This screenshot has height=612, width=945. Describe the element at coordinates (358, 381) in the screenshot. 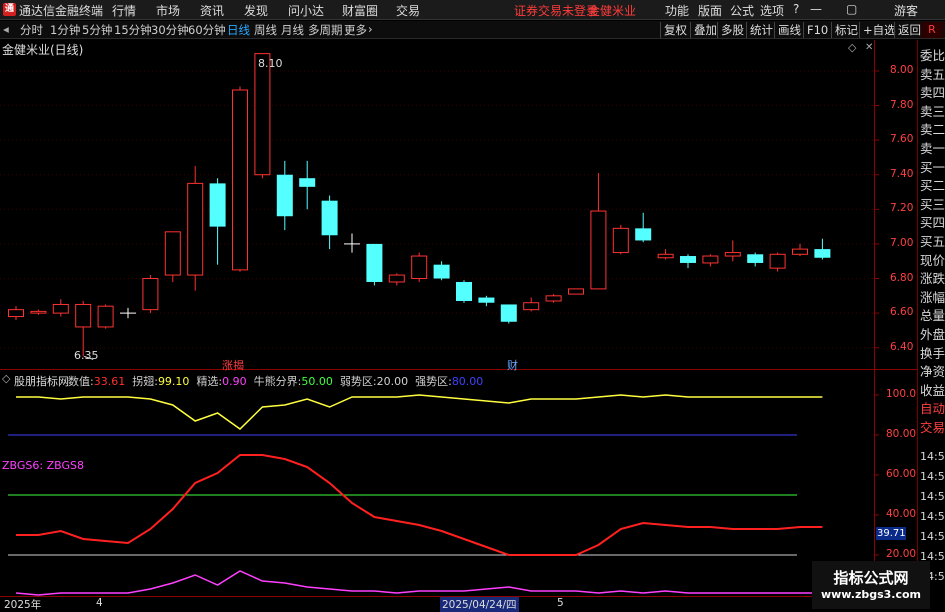

I see `legend-label: 弱势区:` at that location.